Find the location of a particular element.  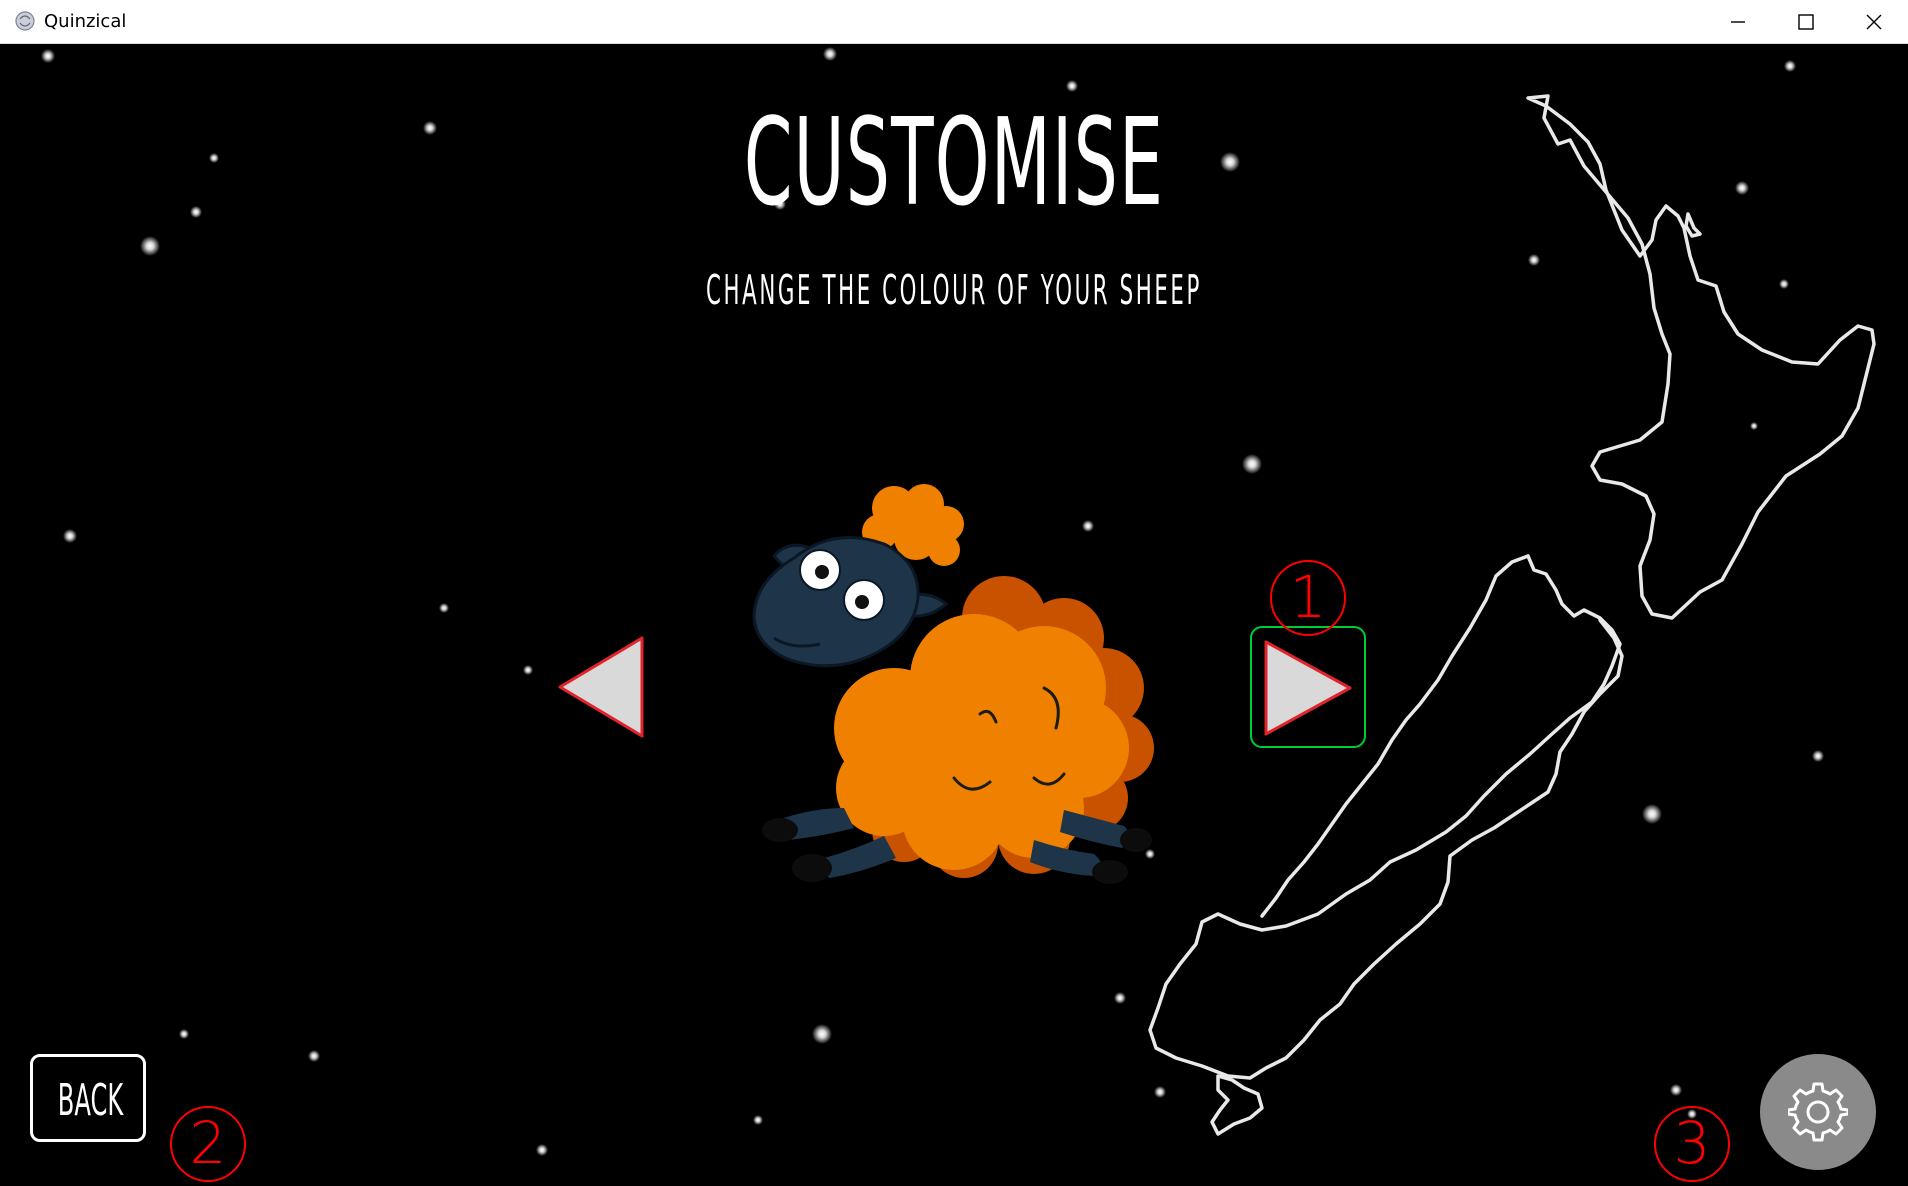

annotation-marker-3: 3 is located at coordinates (1692, 1144).